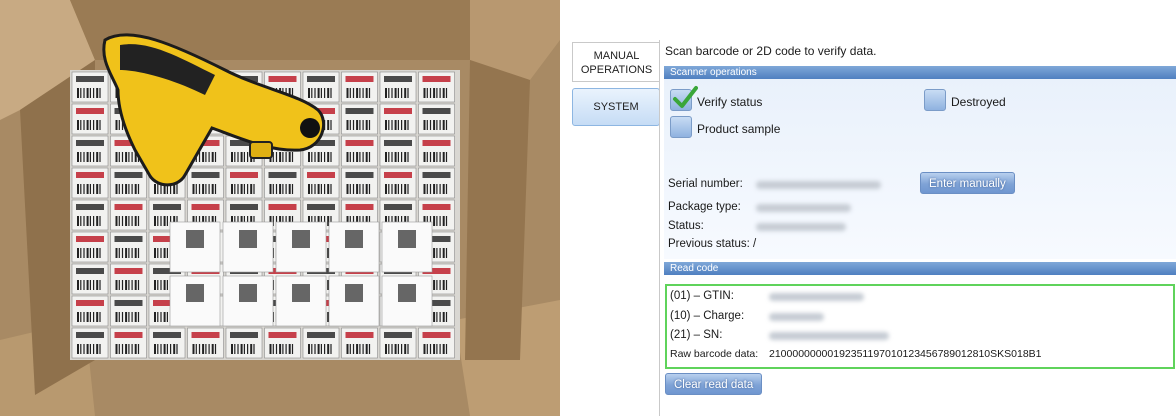 Image resolution: width=1176 pixels, height=416 pixels. I want to click on read-code-header: Read code, so click(920, 268).